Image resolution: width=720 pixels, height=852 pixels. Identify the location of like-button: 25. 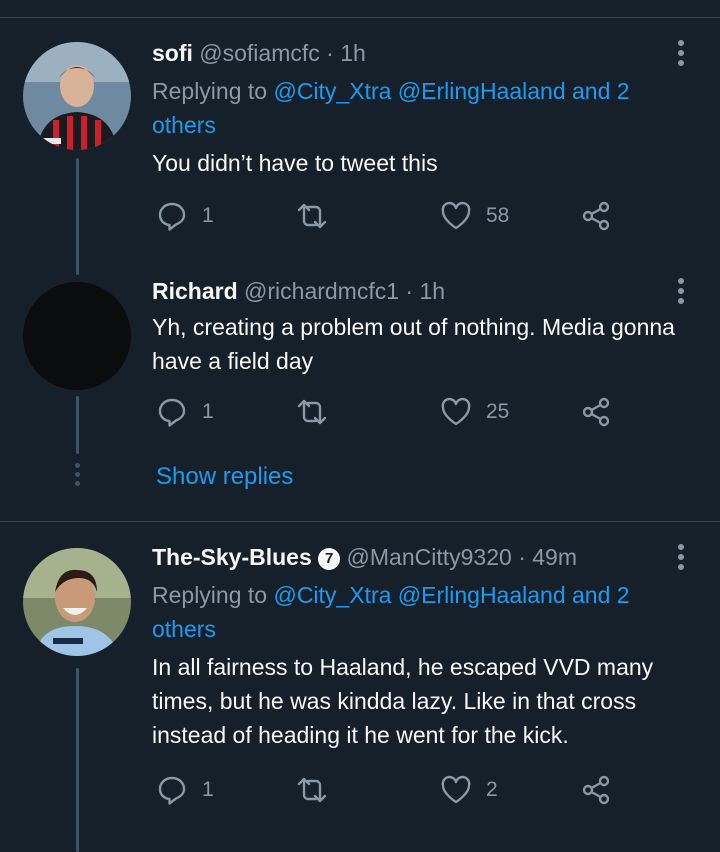
(474, 412).